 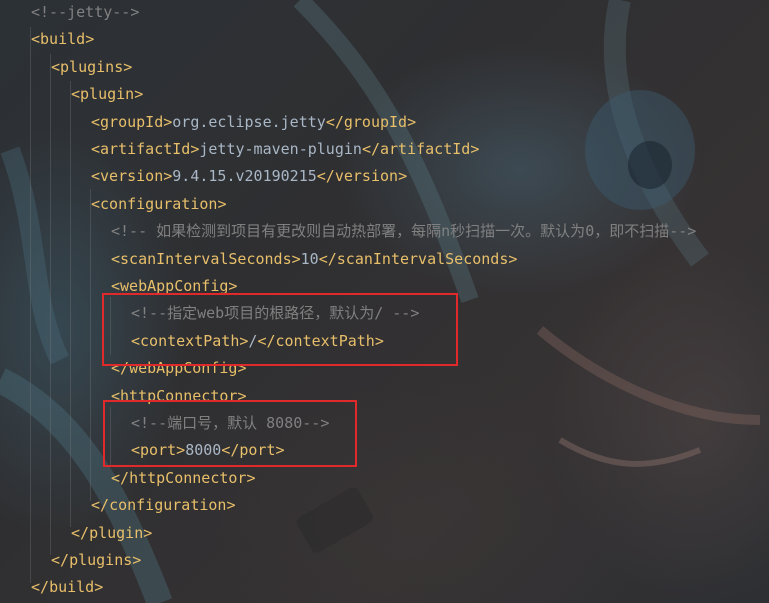 What do you see at coordinates (375, 121) in the screenshot?
I see `xml-close-tag: groupId` at bounding box center [375, 121].